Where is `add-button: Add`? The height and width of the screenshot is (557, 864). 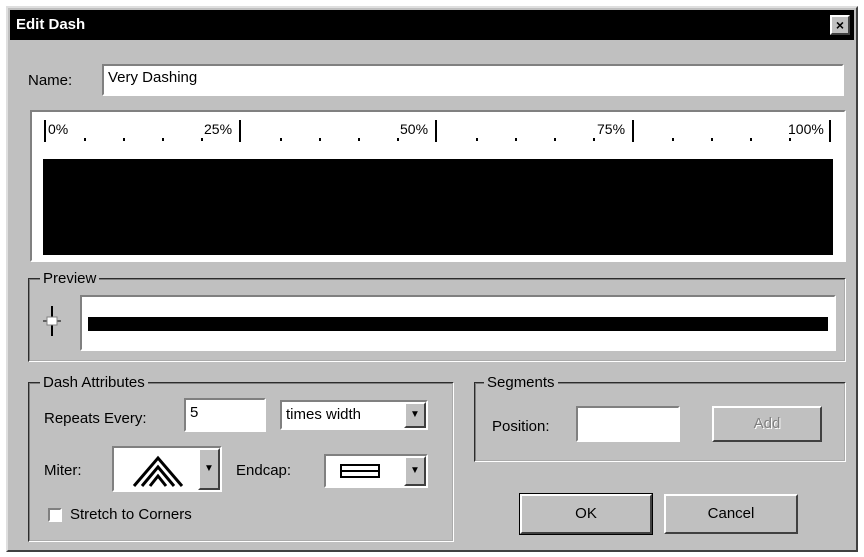
add-button: Add is located at coordinates (767, 424).